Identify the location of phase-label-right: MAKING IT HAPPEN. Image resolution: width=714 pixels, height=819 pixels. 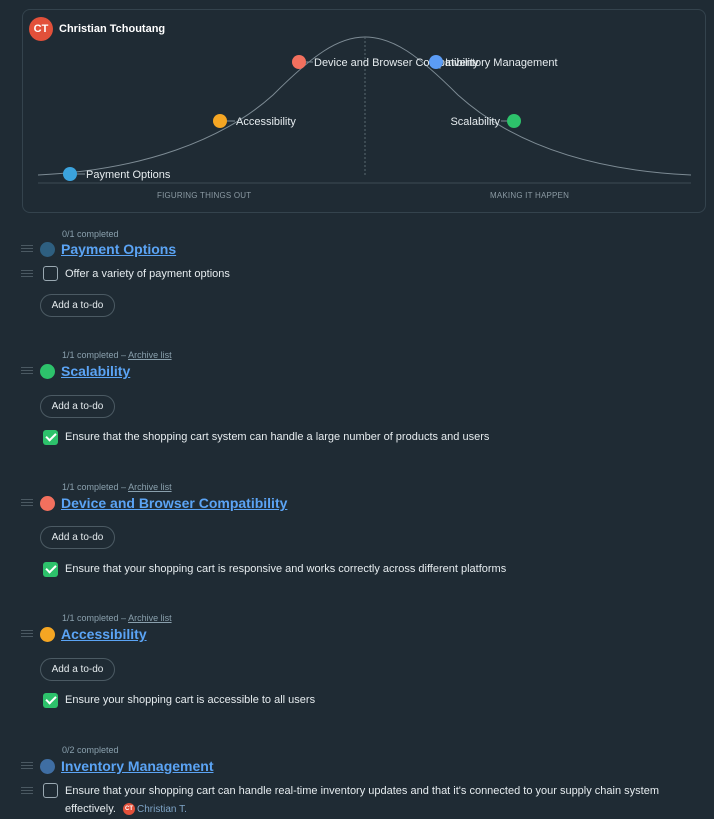
(530, 195).